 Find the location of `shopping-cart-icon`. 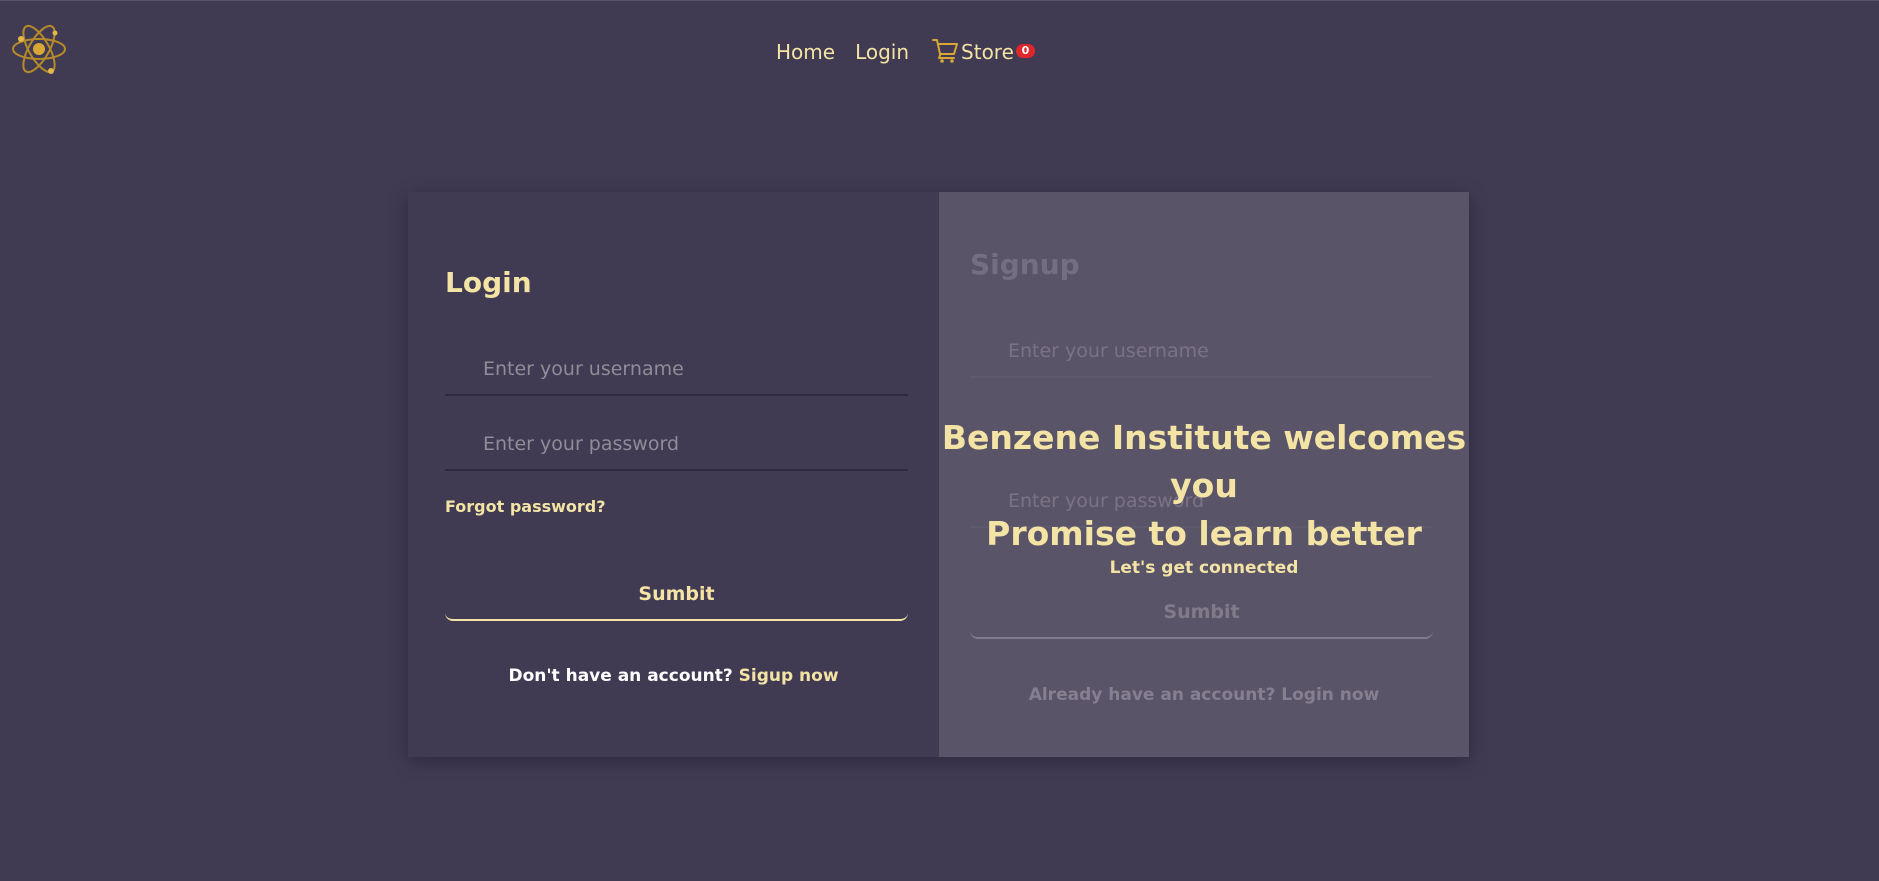

shopping-cart-icon is located at coordinates (946, 52).